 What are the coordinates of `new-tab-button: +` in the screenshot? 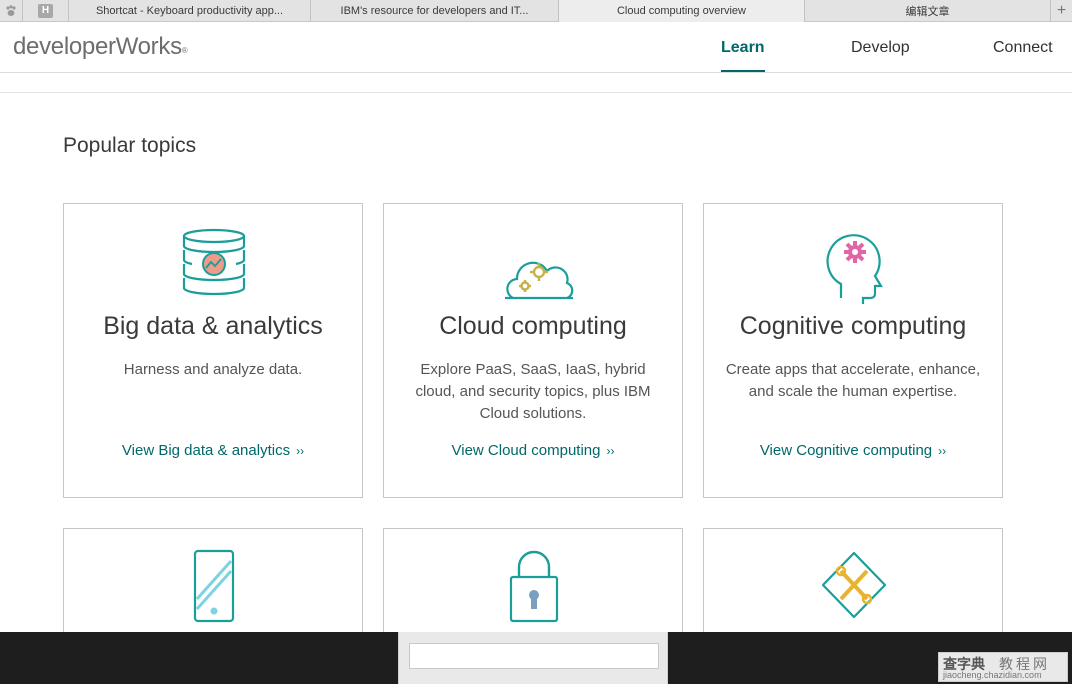 It's located at (1061, 11).